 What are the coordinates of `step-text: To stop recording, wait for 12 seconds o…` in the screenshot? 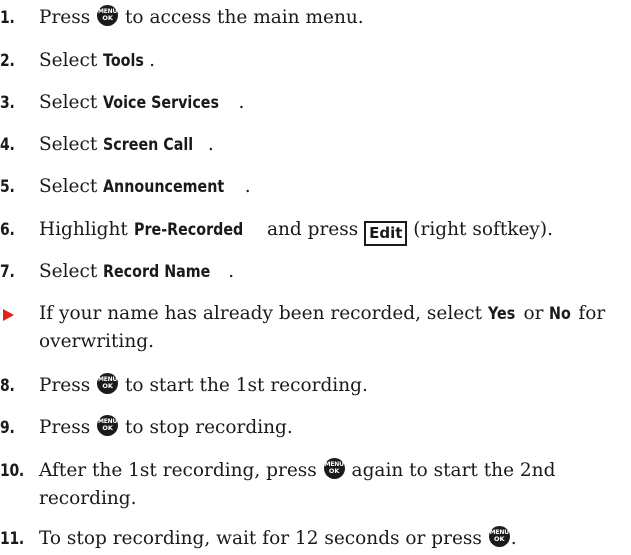 It's located at (278, 537).